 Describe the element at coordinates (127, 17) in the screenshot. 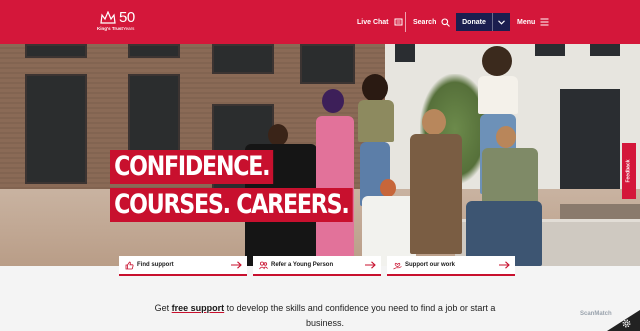

I see `logo-anniversary-number: 50` at that location.